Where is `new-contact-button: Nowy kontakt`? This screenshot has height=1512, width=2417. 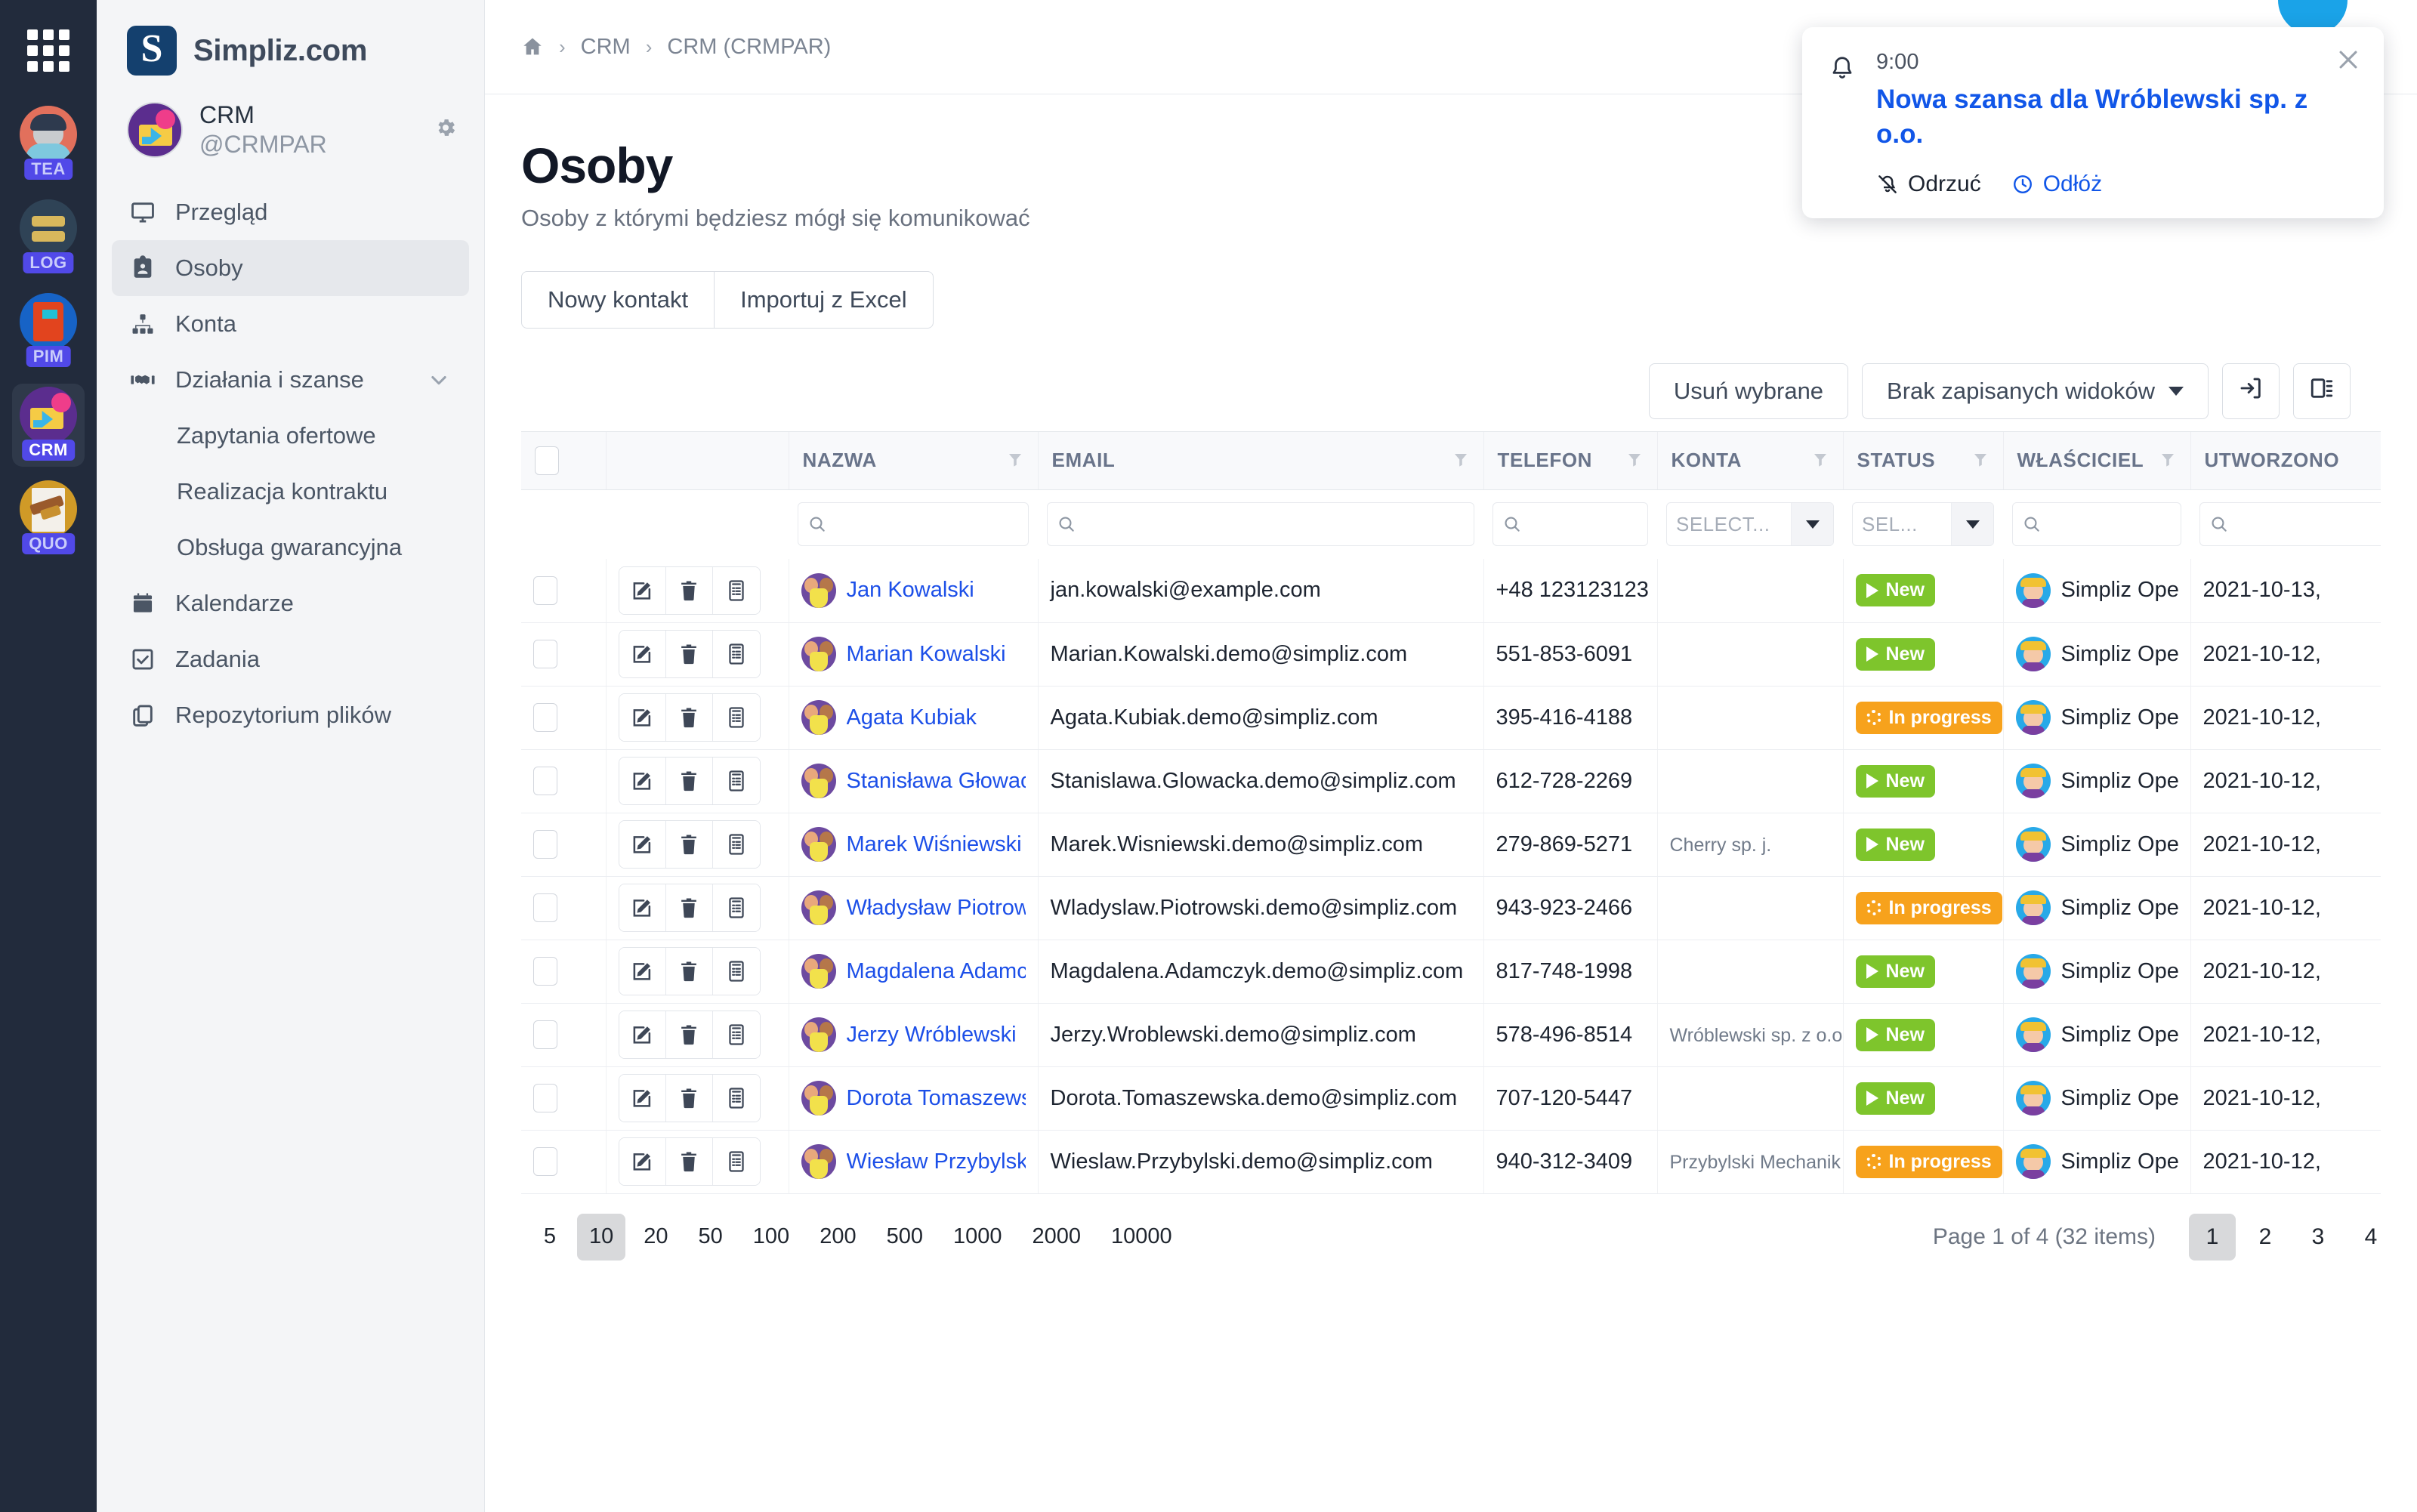
new-contact-button: Nowy kontakt is located at coordinates (618, 300).